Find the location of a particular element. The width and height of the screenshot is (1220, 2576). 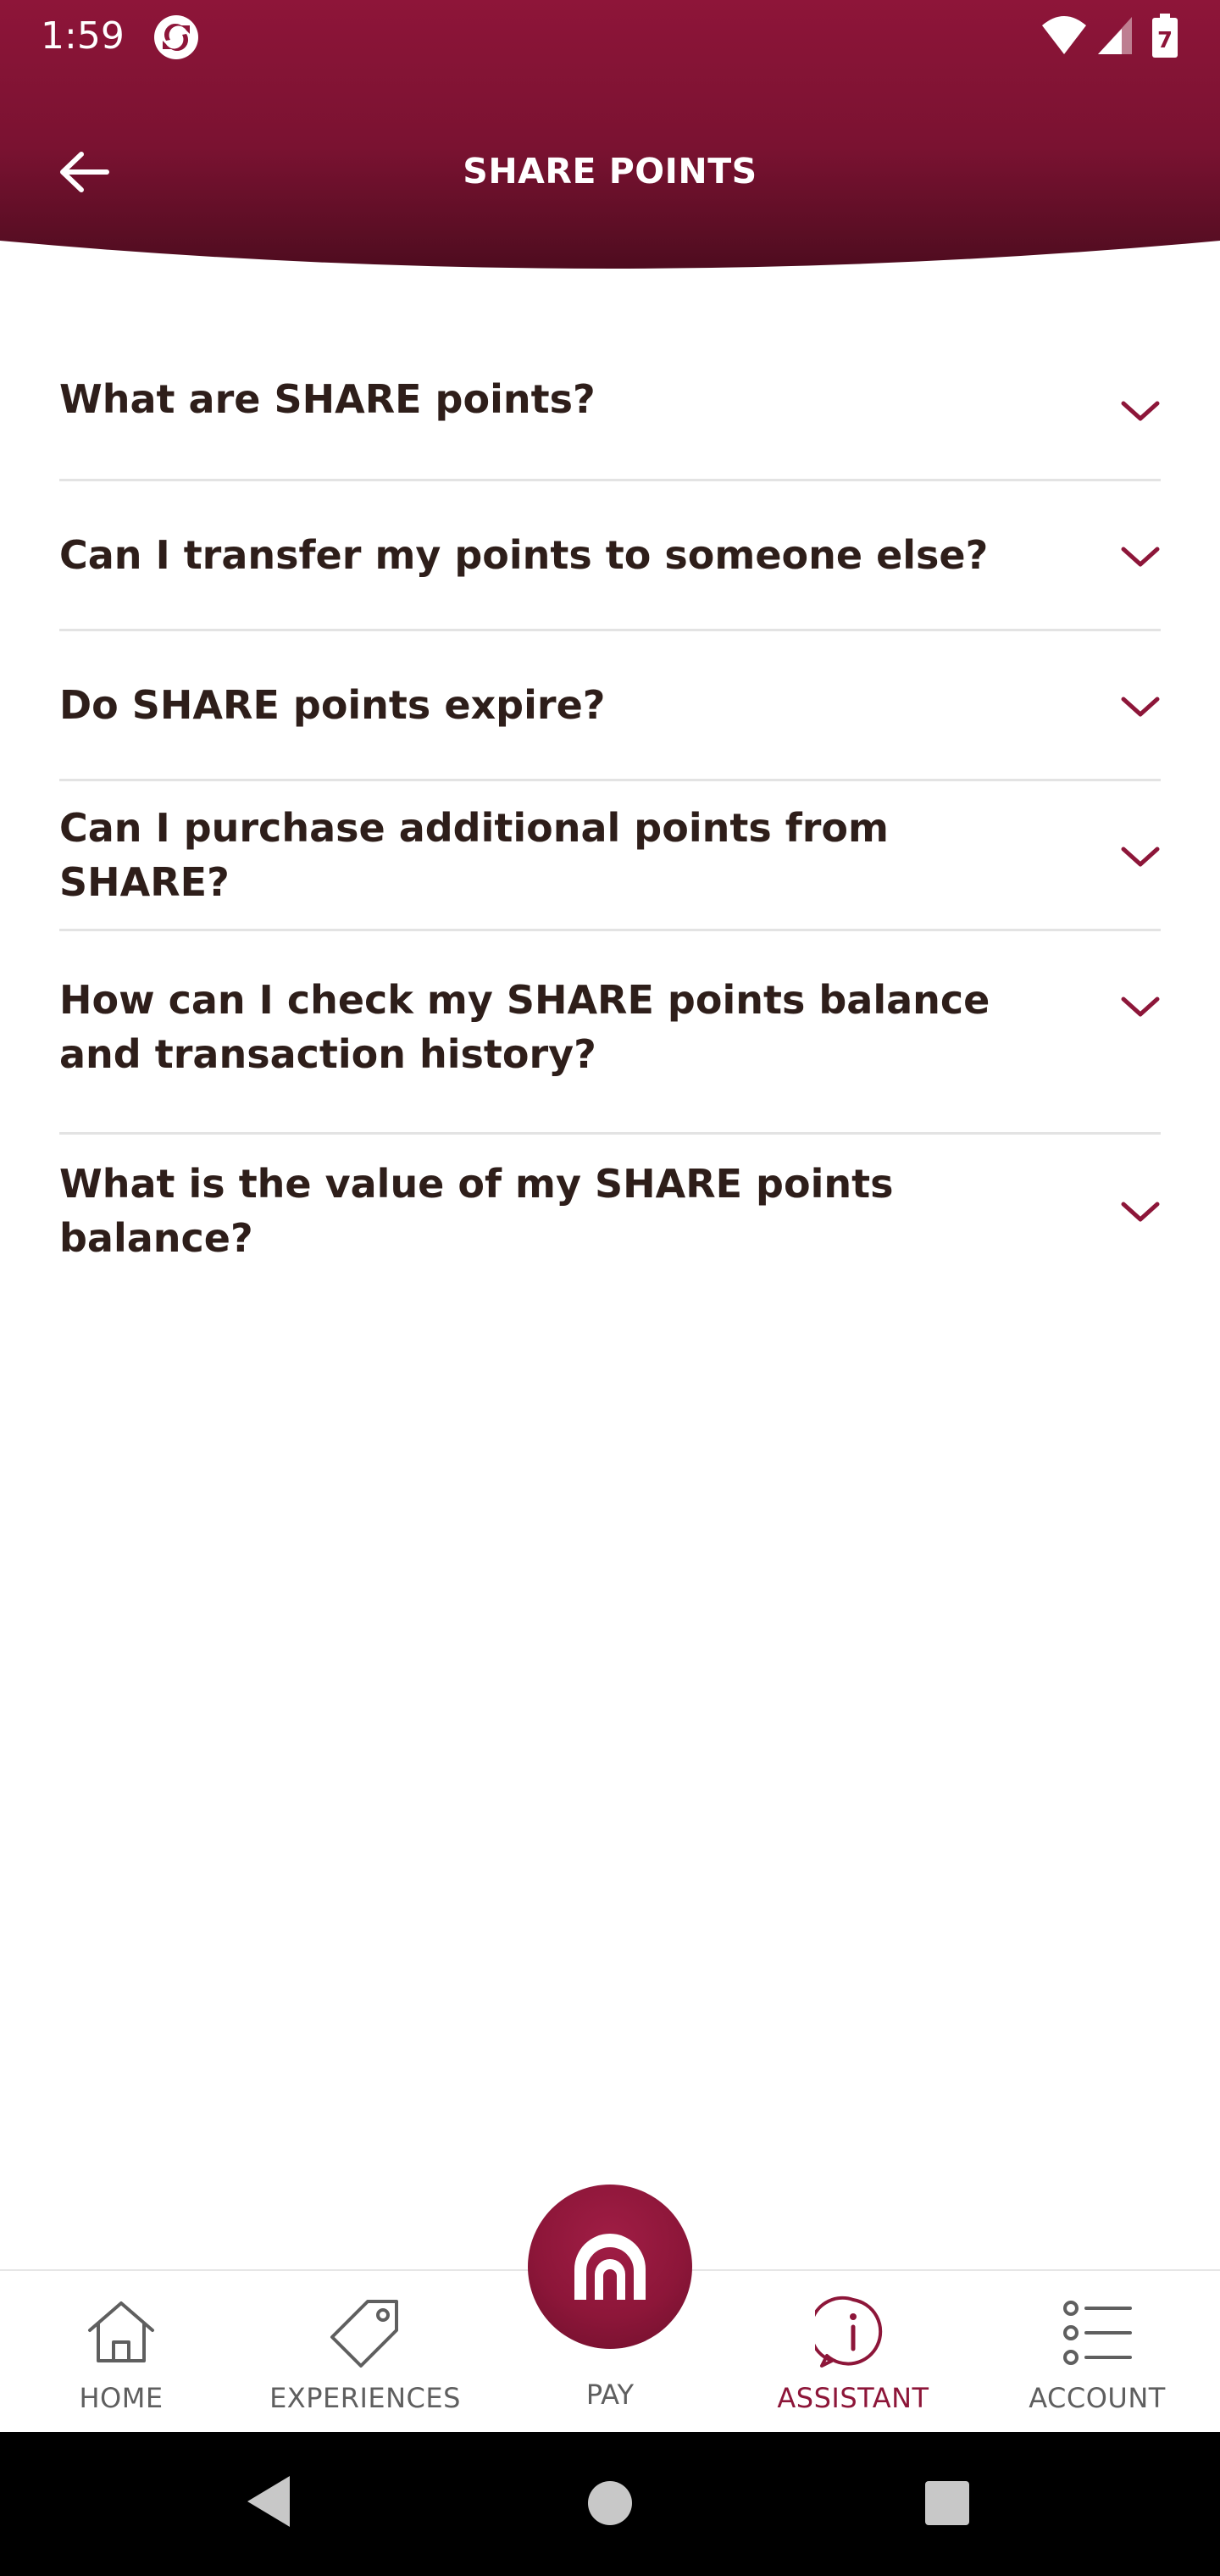

header: 1:59 7 SHARE POINTS is located at coordinates (610, 140).